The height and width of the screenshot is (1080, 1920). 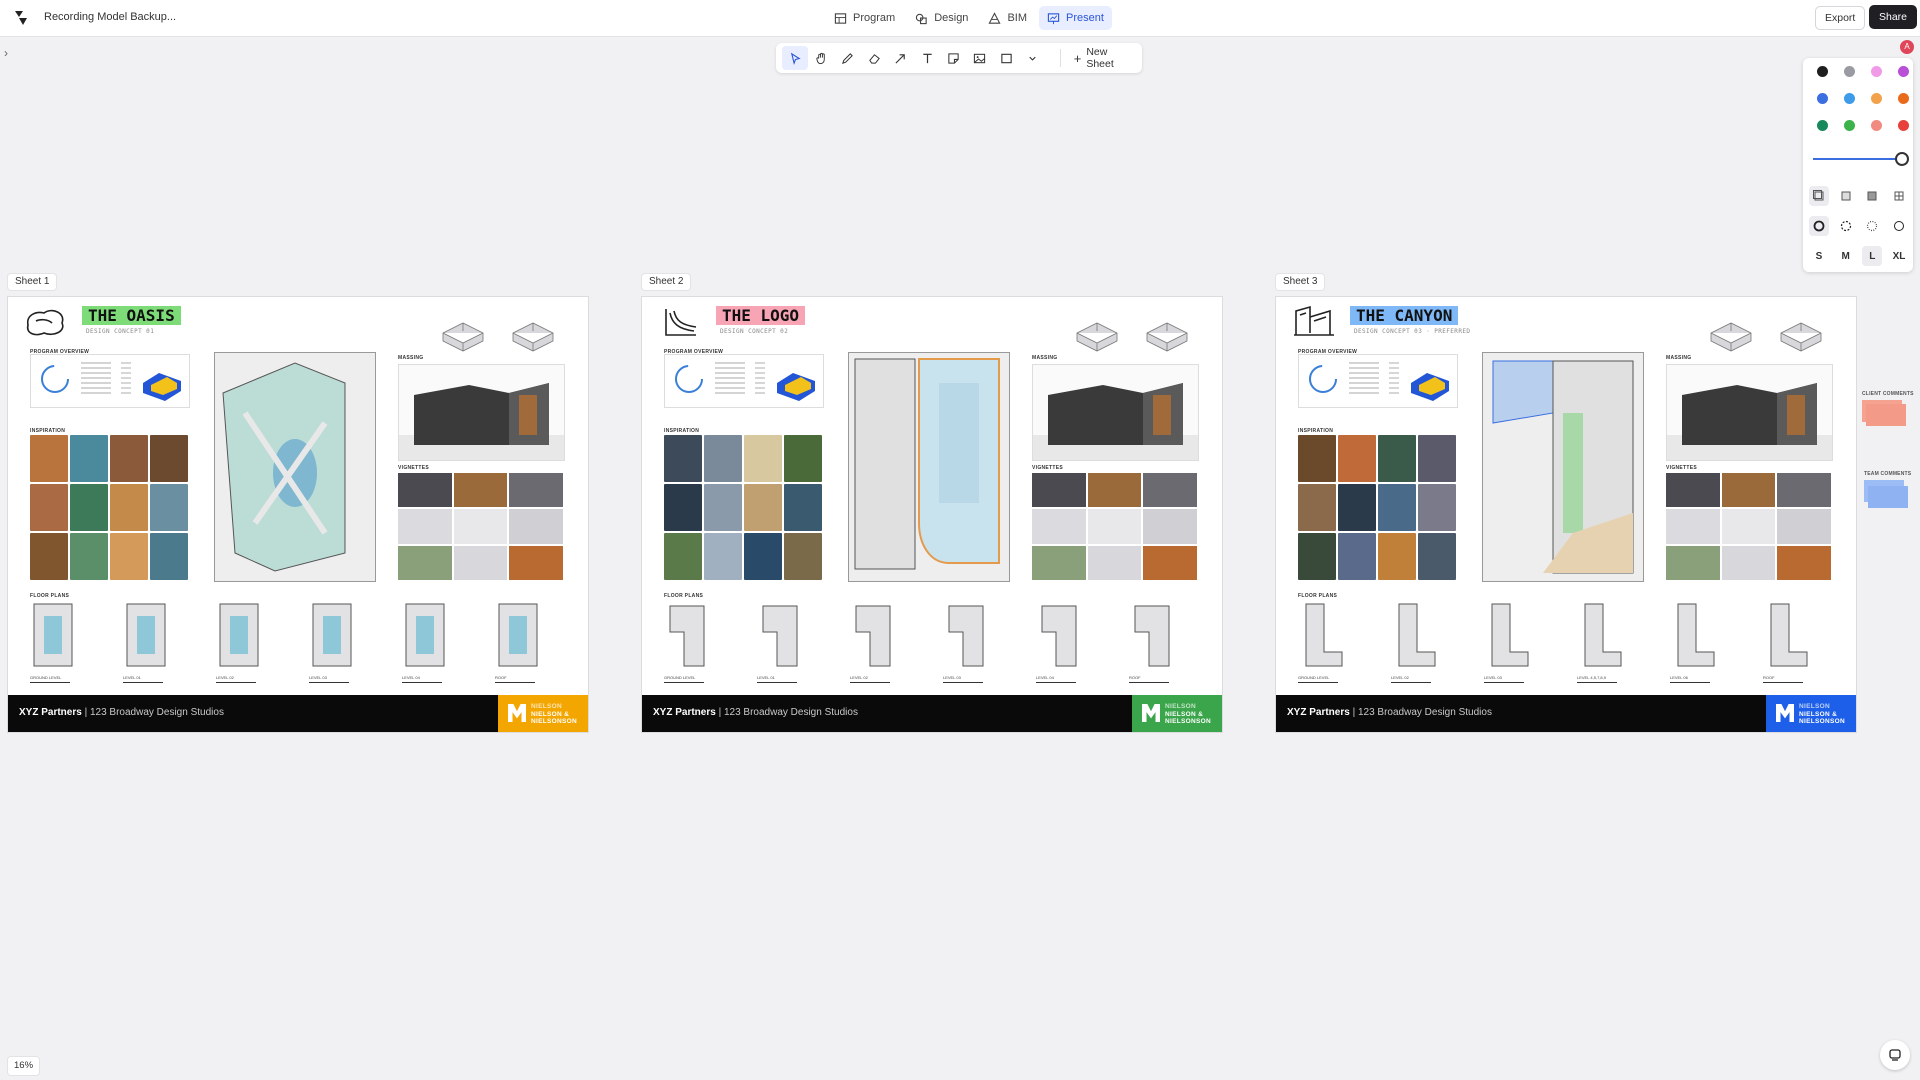 What do you see at coordinates (1819, 226) in the screenshot?
I see `stroke-solid-option` at bounding box center [1819, 226].